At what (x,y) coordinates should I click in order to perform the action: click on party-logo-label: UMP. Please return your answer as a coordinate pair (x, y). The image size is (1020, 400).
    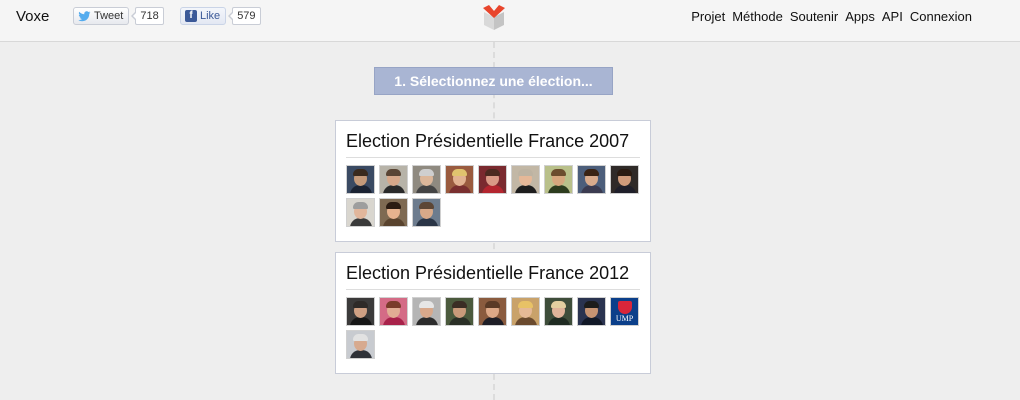
    Looking at the image, I should click on (624, 318).